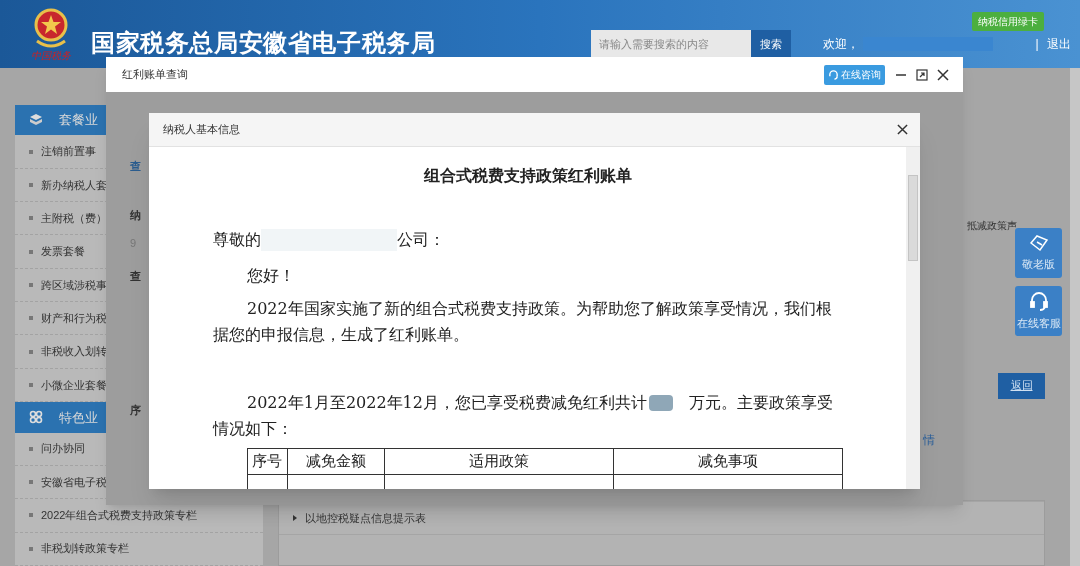 The width and height of the screenshot is (1080, 566). Describe the element at coordinates (36, 417) in the screenshot. I see `grid-icon` at that location.